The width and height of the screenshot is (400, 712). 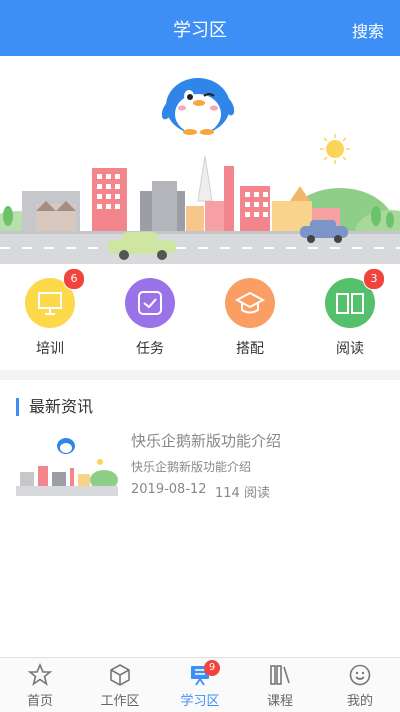 What do you see at coordinates (169, 489) in the screenshot?
I see `news-date: 2019-08-12` at bounding box center [169, 489].